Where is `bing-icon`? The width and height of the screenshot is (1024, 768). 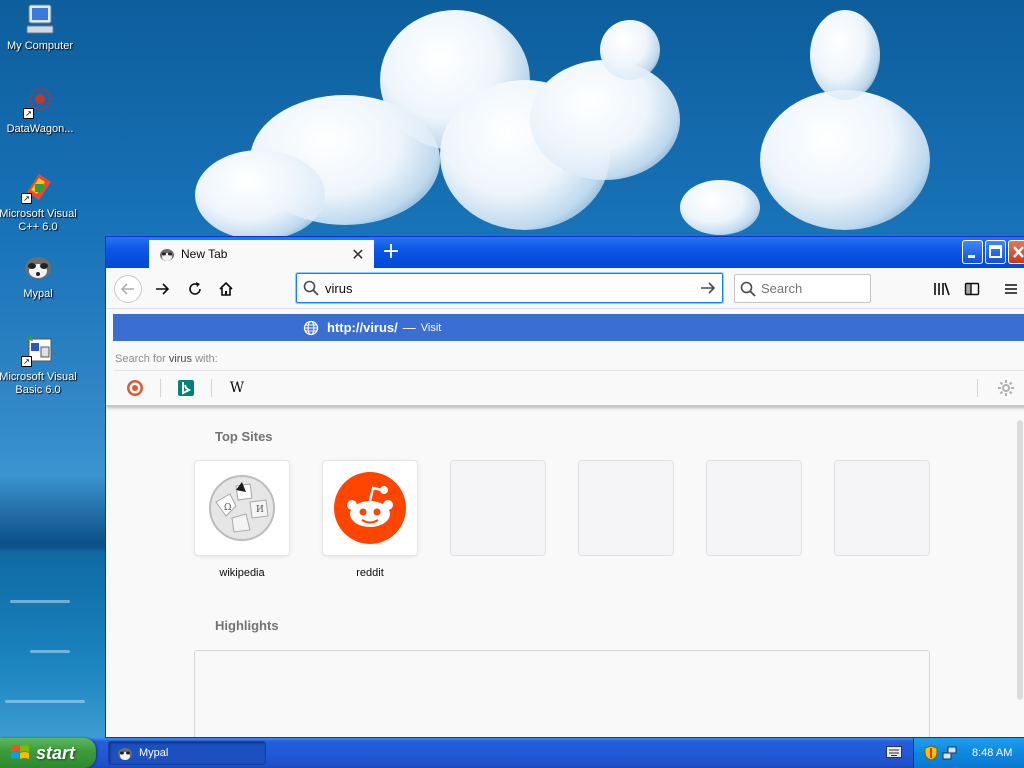
bing-icon is located at coordinates (186, 388).